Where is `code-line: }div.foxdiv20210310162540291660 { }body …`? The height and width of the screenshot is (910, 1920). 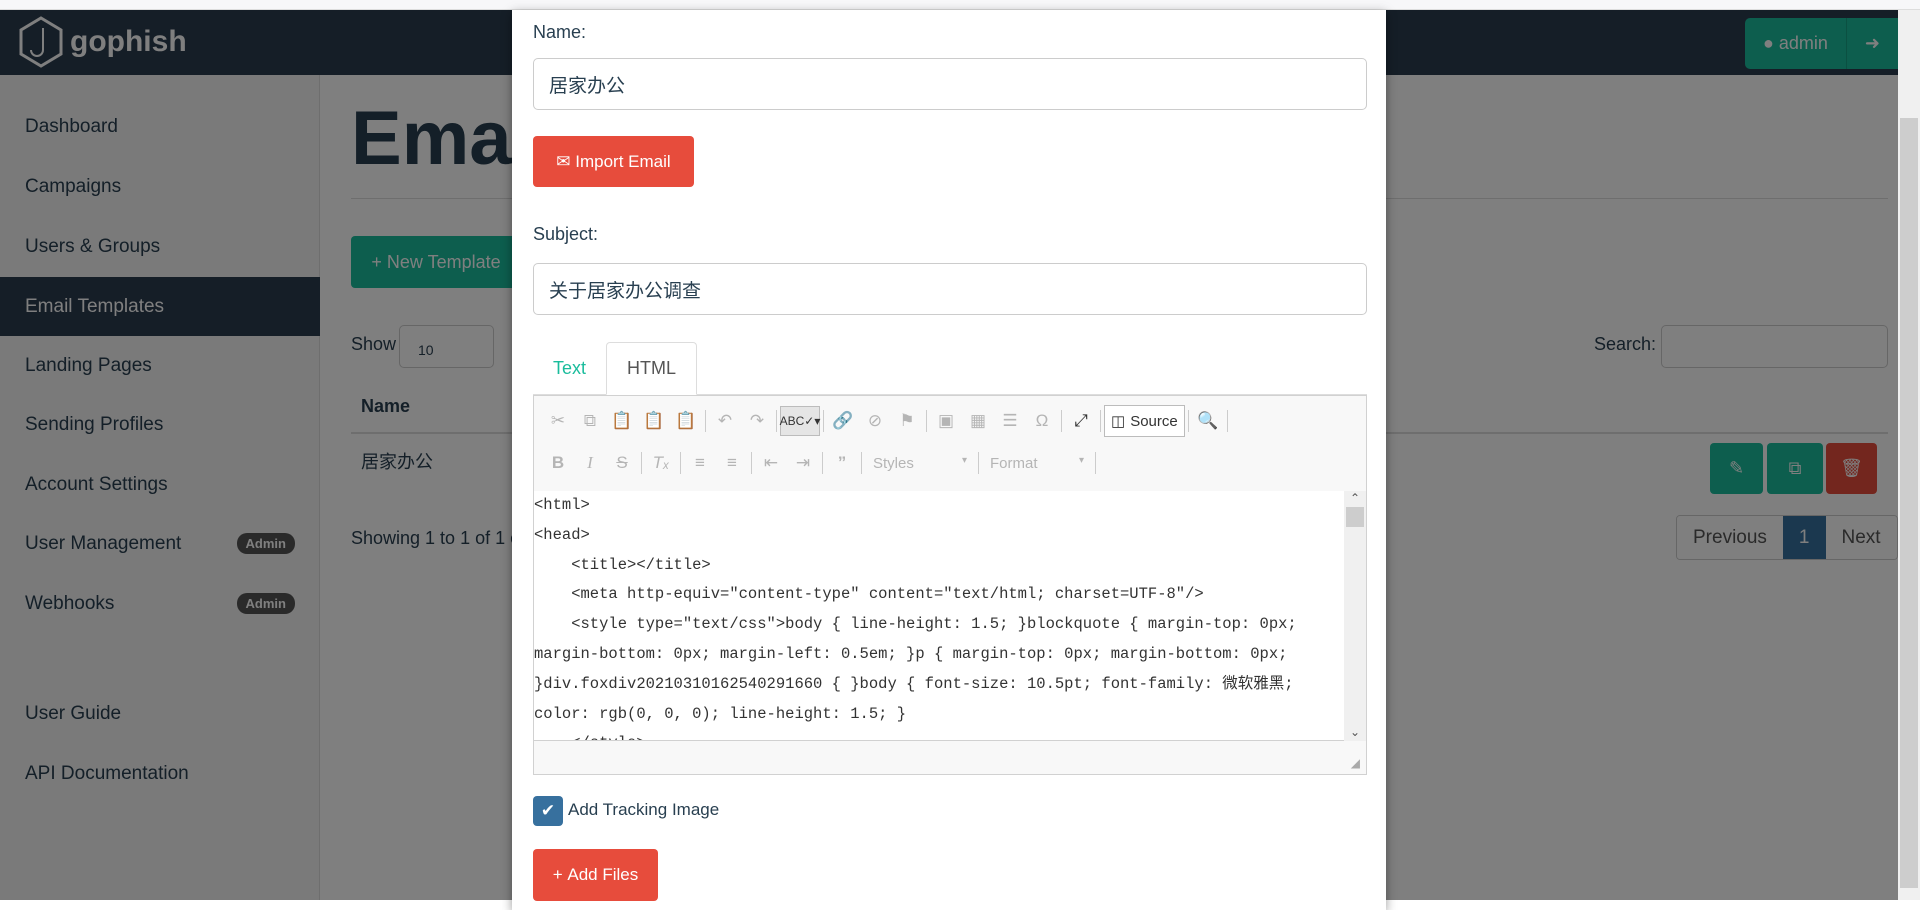 code-line: }div.foxdiv20210310162540291660 { }body … is located at coordinates (914, 683).